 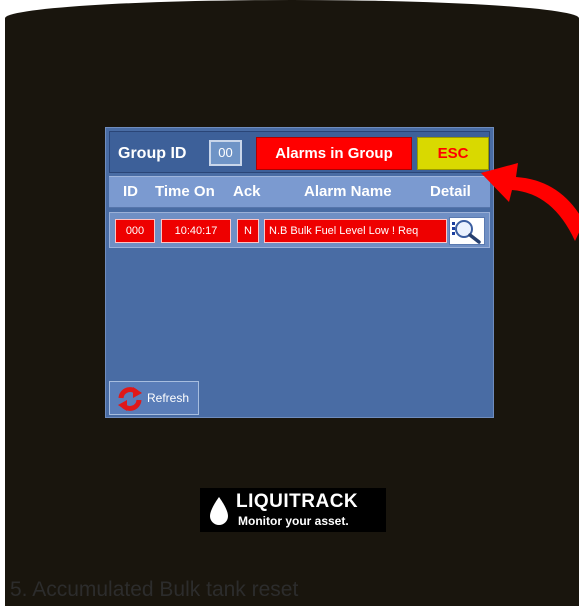 What do you see at coordinates (299, 192) in the screenshot?
I see `column-header: ID Time On Ack Alarm Name Detail` at bounding box center [299, 192].